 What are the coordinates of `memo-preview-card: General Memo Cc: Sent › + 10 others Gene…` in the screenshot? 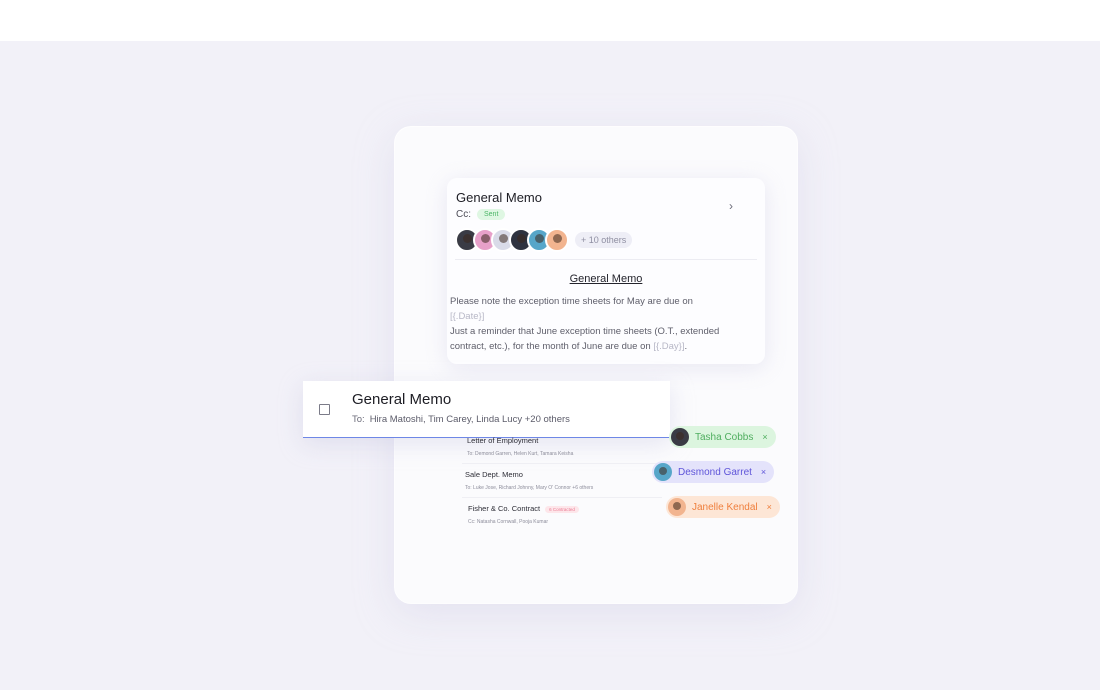 It's located at (606, 271).